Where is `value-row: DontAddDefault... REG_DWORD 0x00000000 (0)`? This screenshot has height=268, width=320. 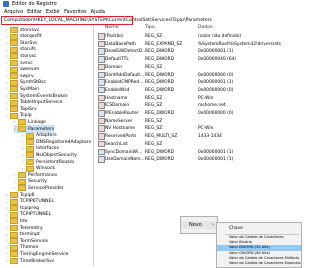 value-row: DontAddDefault... REG_DWORD 0x00000000 (0) is located at coordinates (197, 75).